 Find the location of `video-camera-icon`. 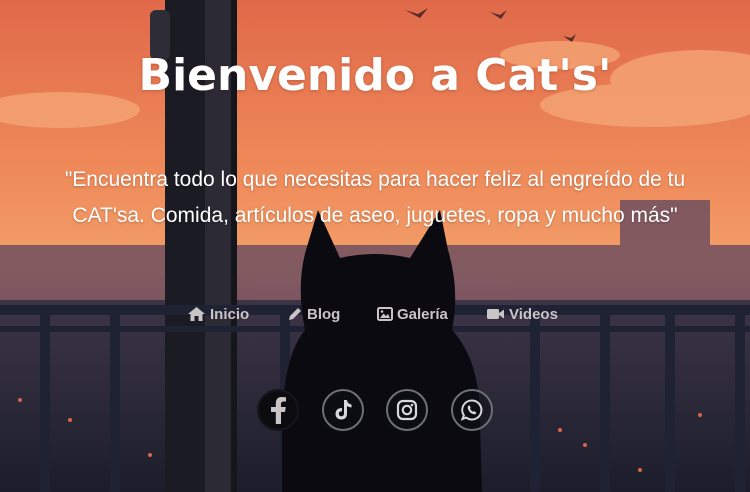

video-camera-icon is located at coordinates (495, 314).